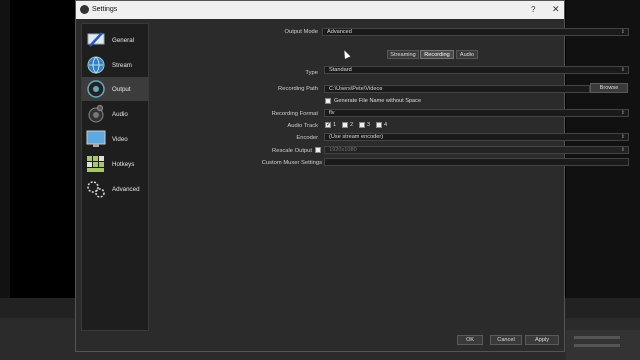 This screenshot has height=360, width=640. I want to click on recording-path-value: C:\Users\Pete\Videos, so click(356, 89).